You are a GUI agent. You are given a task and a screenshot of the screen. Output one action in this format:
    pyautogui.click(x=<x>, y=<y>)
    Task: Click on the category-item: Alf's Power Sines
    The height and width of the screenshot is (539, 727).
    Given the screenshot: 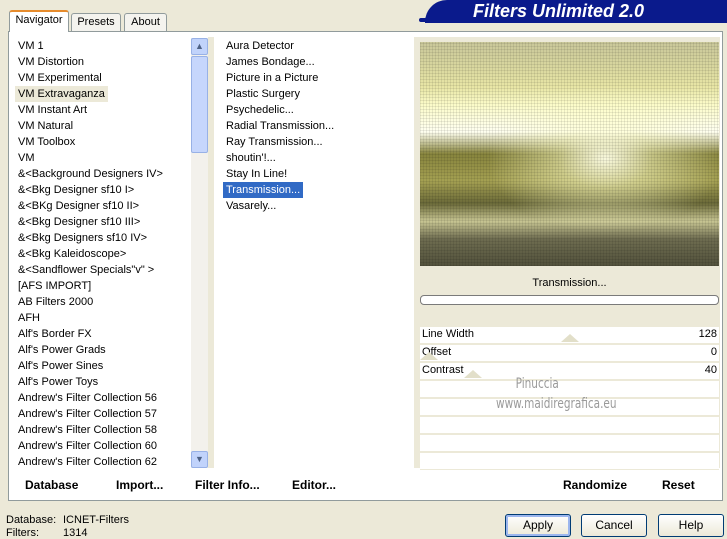 What is the action you would take?
    pyautogui.click(x=101, y=366)
    